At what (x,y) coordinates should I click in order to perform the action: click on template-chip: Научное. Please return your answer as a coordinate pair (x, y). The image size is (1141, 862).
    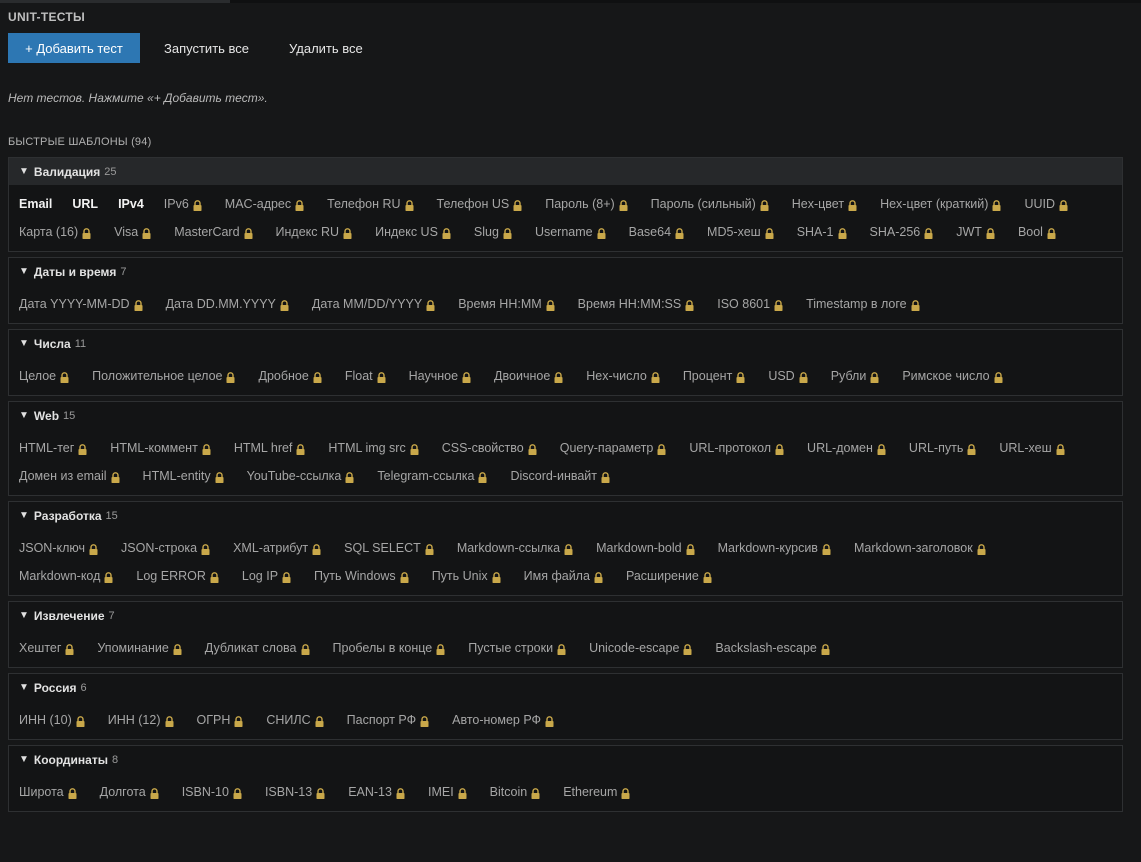
    Looking at the image, I should click on (440, 376).